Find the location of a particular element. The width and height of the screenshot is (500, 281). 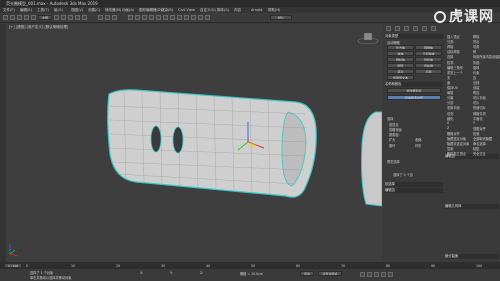

selection-option: 收缩 is located at coordinates (418, 139).